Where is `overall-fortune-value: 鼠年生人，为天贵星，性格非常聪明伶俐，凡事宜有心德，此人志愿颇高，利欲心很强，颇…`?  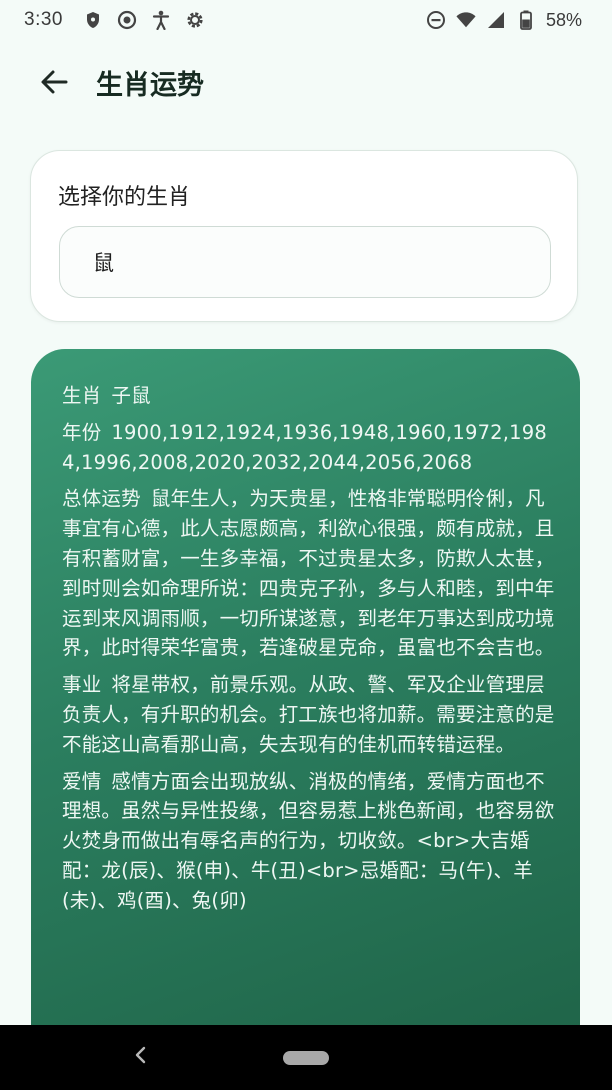 overall-fortune-value: 鼠年生人，为天贵星，性格非常聪明伶俐，凡事宜有心德，此人志愿颇高，利欲心很强，颇… is located at coordinates (308, 573).